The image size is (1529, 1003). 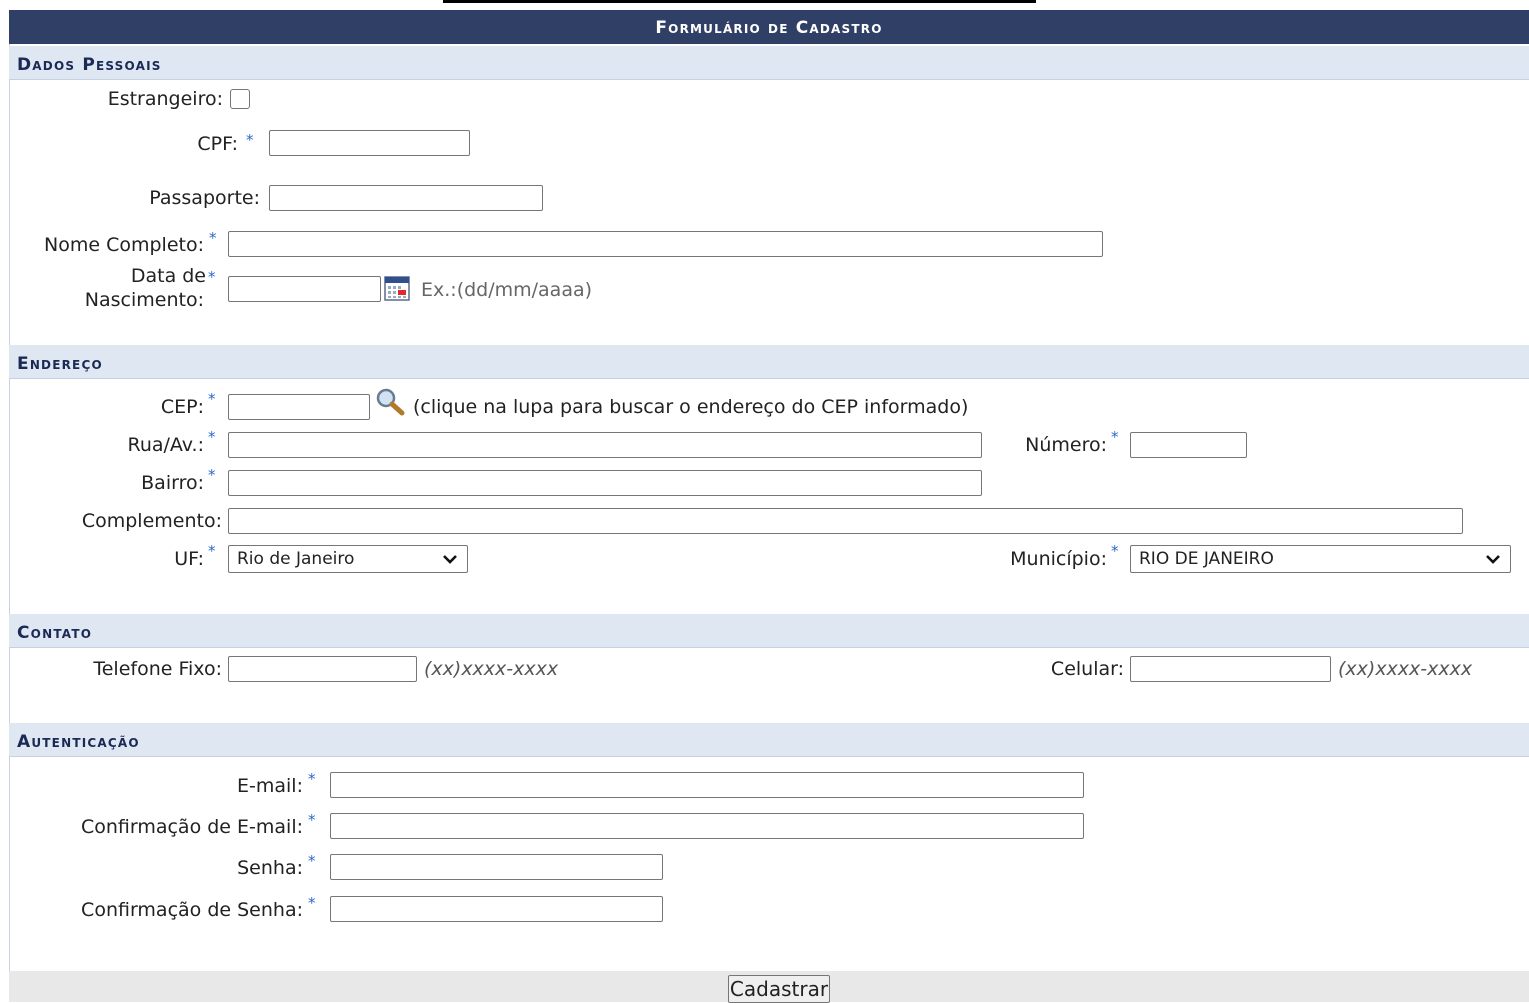 What do you see at coordinates (304, 289) in the screenshot?
I see `data-nascimento-input` at bounding box center [304, 289].